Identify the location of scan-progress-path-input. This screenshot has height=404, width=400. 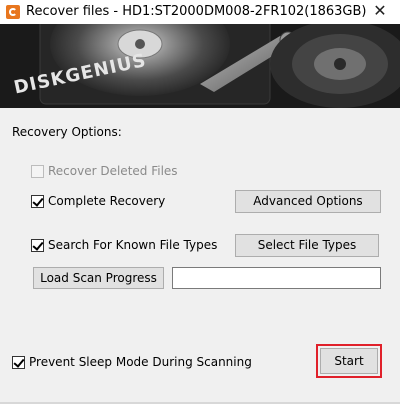
(276, 278).